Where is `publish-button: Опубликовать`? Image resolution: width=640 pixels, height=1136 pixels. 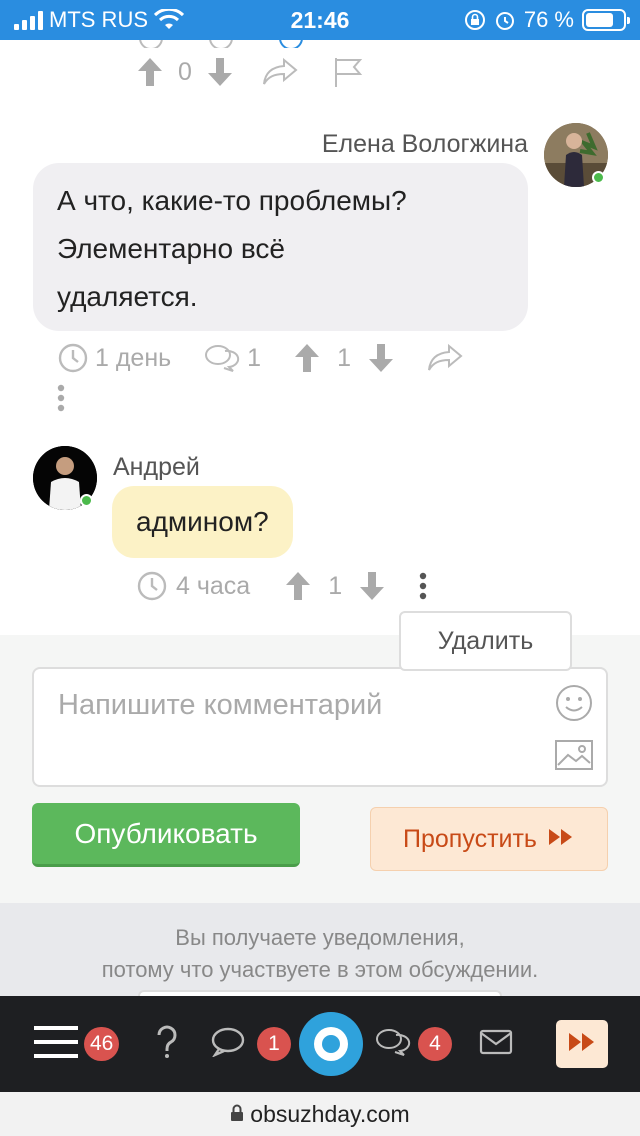
publish-button: Опубликовать is located at coordinates (166, 835).